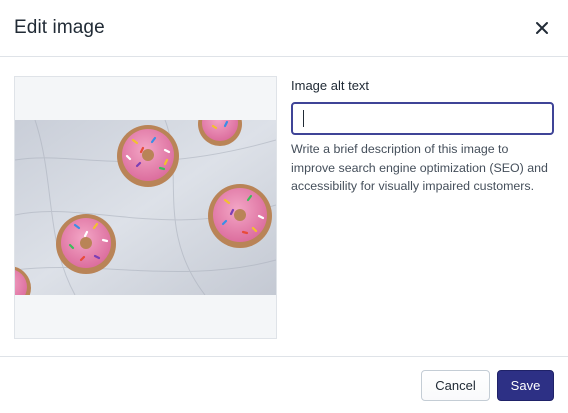 The image size is (568, 413). I want to click on cancel-button: Cancel, so click(455, 385).